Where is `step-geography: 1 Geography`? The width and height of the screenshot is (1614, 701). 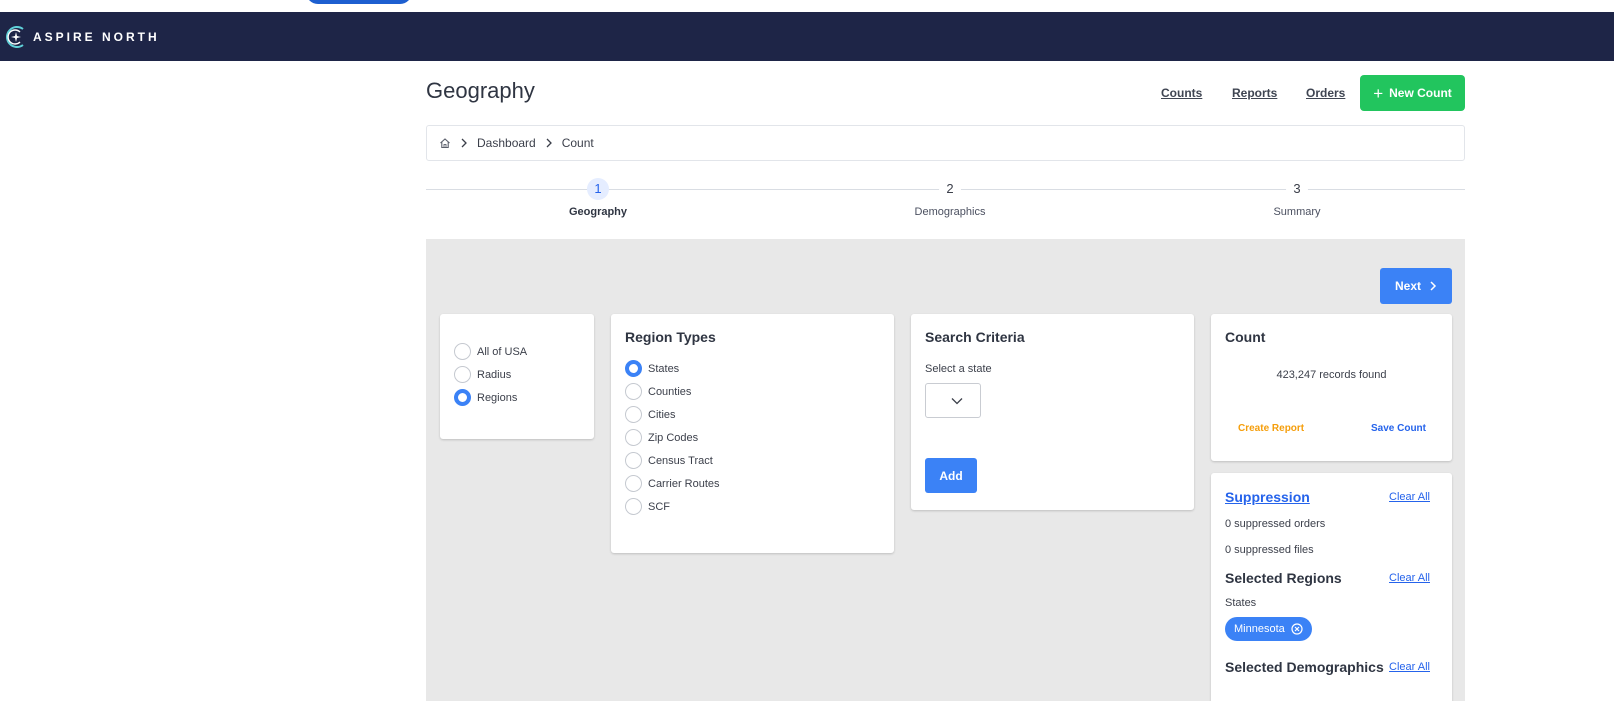
step-geography: 1 Geography is located at coordinates (598, 198).